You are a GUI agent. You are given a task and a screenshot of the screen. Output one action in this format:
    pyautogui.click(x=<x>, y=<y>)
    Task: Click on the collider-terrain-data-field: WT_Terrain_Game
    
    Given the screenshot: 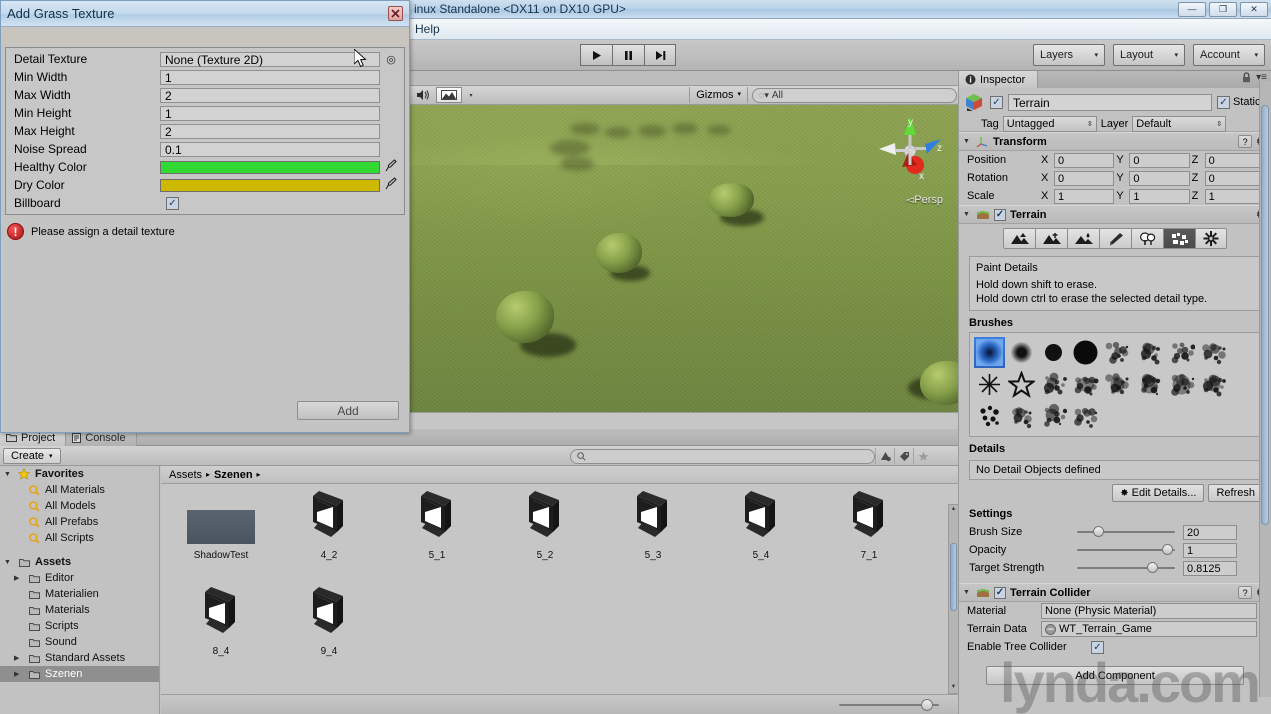 What is the action you would take?
    pyautogui.click(x=1149, y=629)
    